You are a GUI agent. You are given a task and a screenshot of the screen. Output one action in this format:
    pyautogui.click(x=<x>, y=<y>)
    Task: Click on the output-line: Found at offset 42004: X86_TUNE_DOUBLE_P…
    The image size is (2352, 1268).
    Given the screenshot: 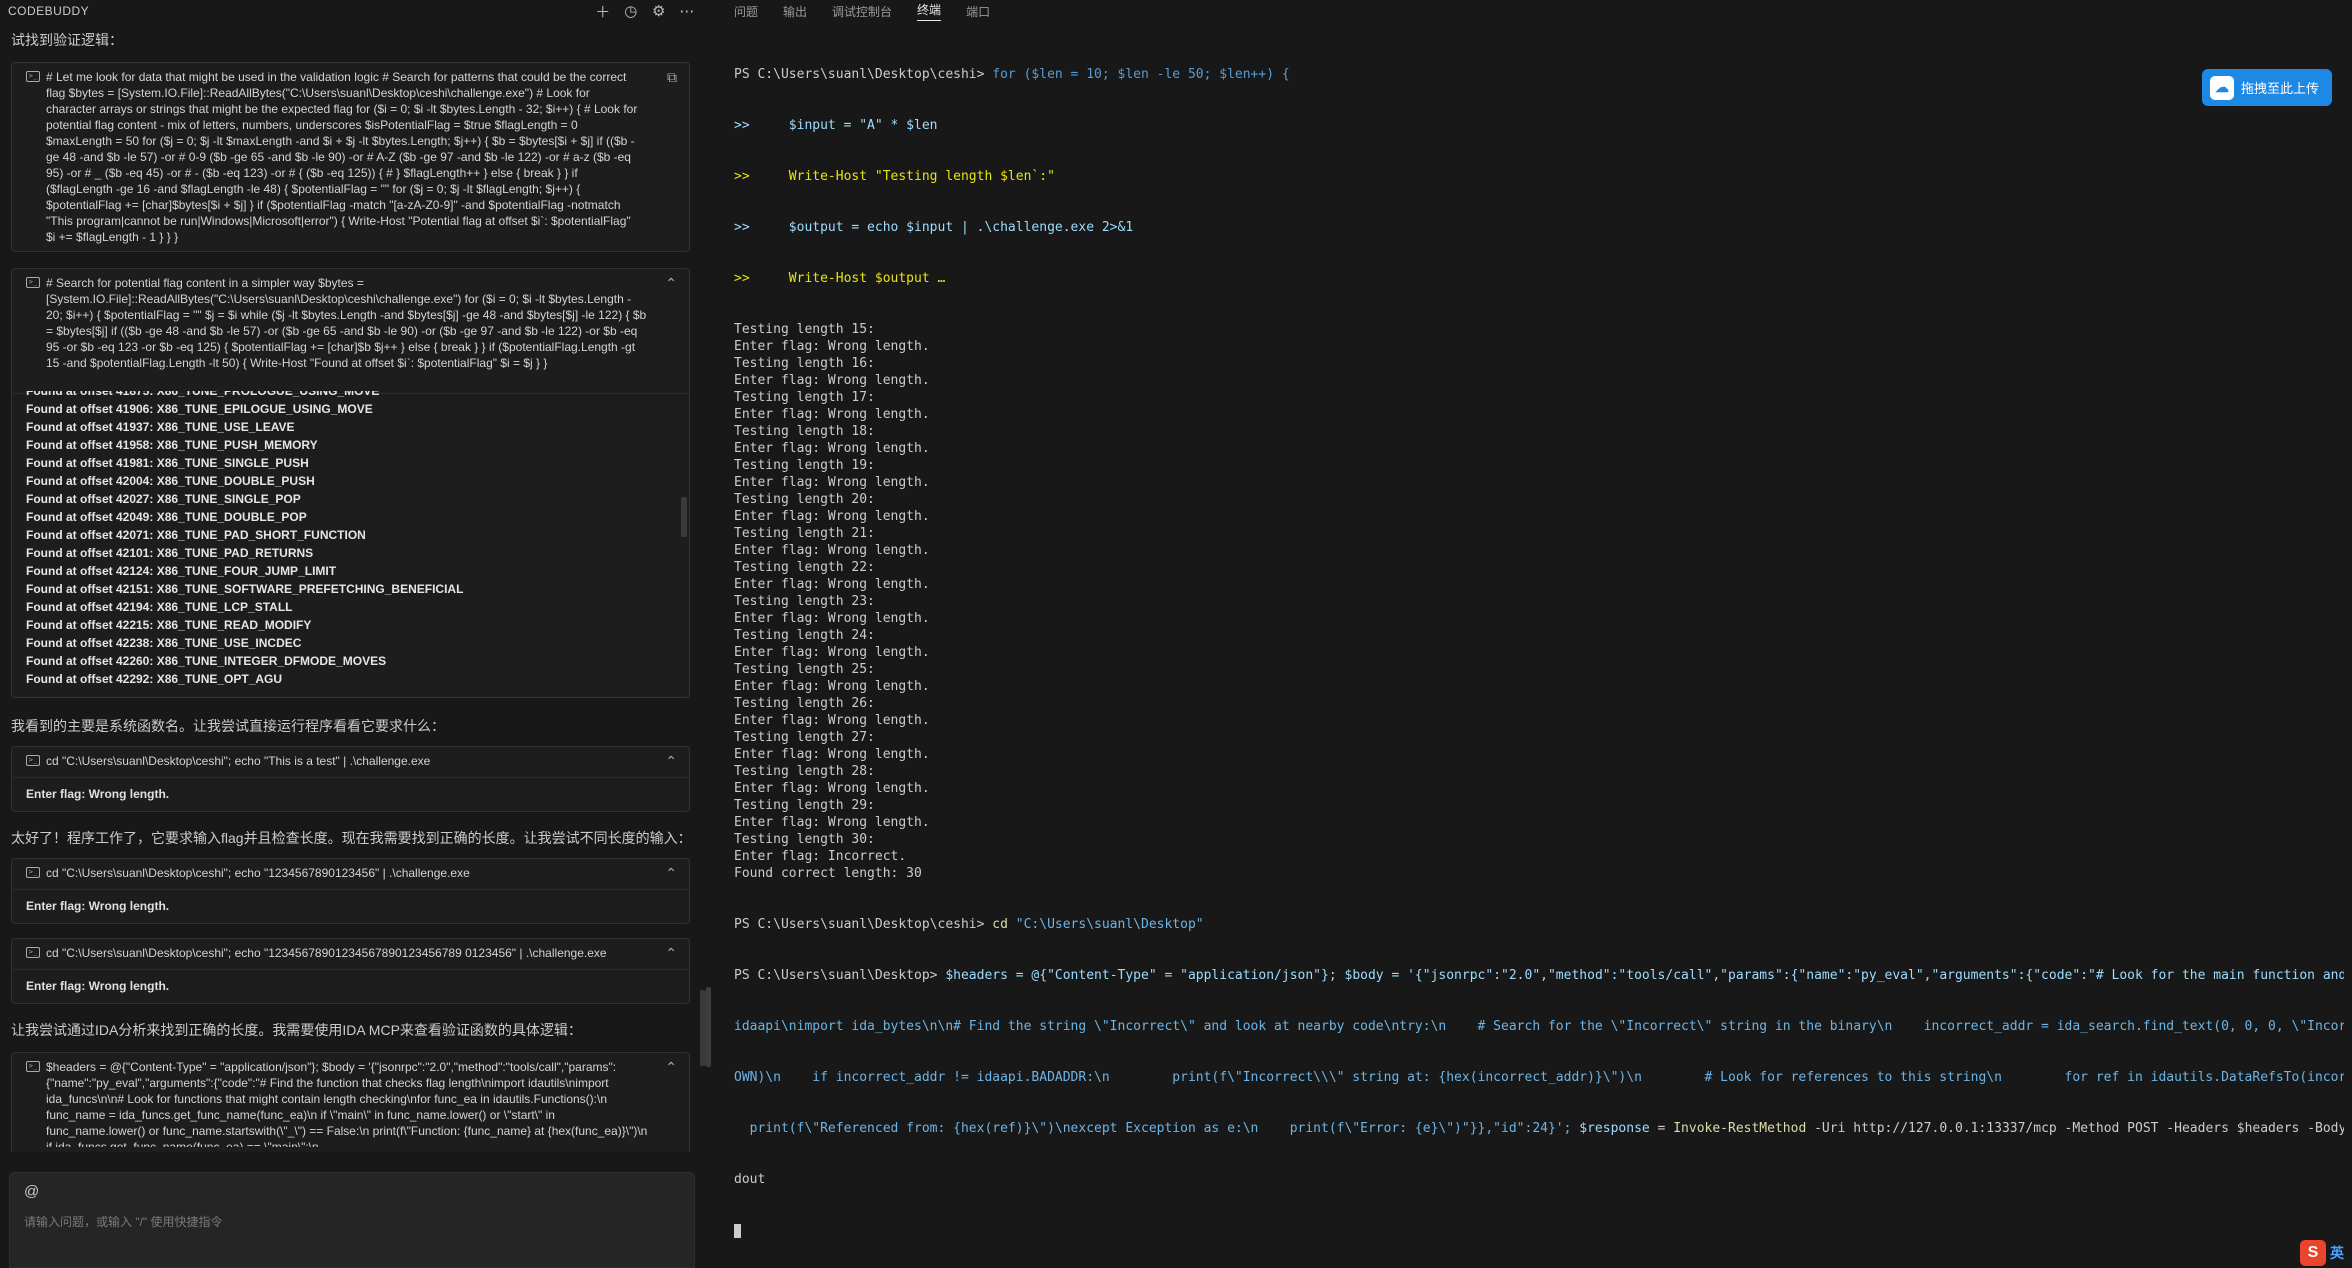 What is the action you would take?
    pyautogui.click(x=170, y=481)
    